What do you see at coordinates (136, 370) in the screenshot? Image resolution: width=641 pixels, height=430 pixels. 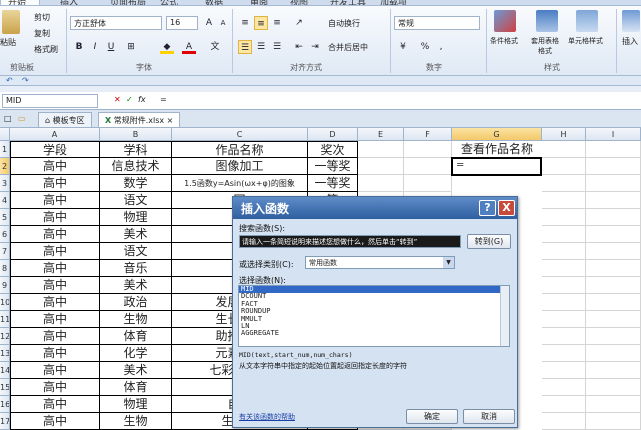 I see `cell-B14: 美术` at bounding box center [136, 370].